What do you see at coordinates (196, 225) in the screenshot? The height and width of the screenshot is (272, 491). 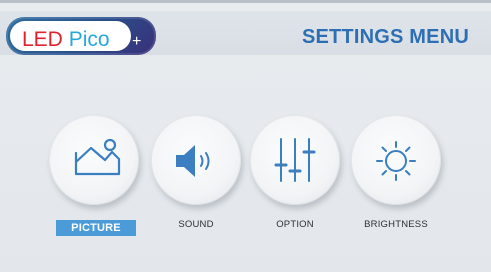 I see `menu-label-sound: SOUND` at bounding box center [196, 225].